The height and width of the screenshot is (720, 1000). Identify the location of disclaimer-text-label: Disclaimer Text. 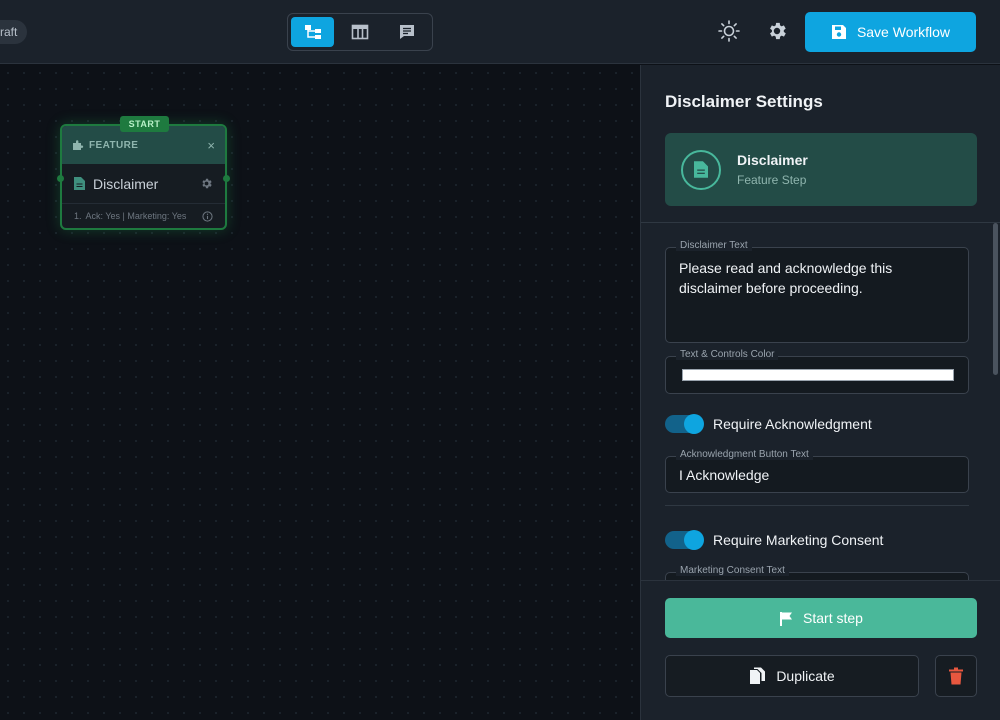
(714, 245).